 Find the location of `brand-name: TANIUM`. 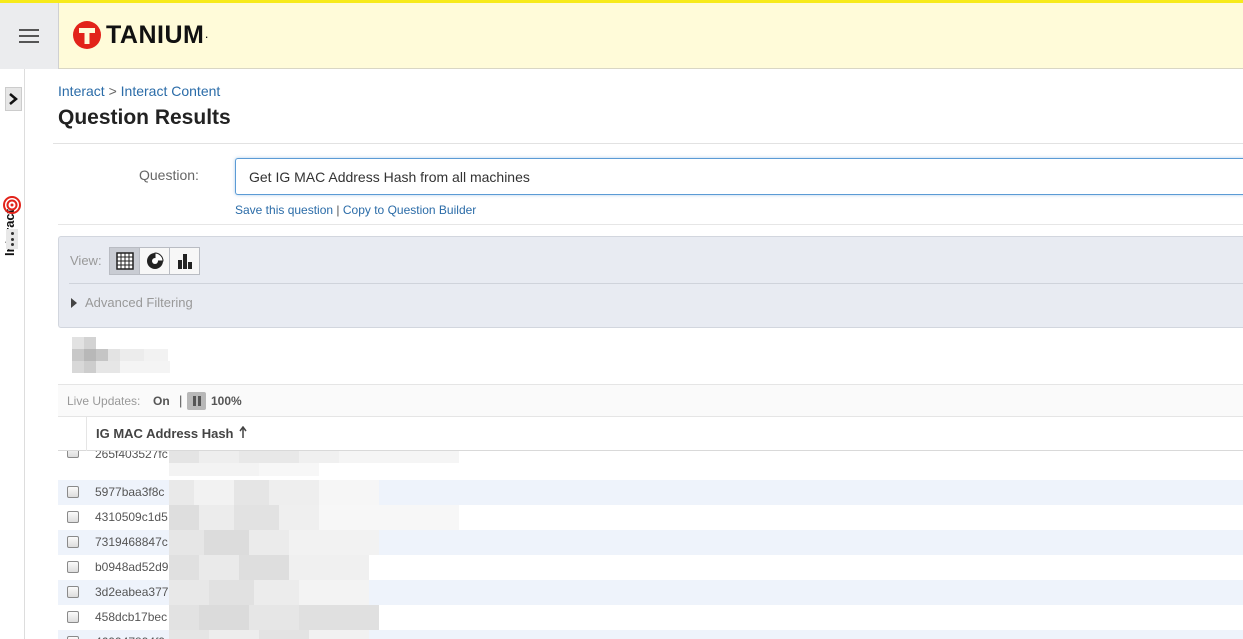

brand-name: TANIUM is located at coordinates (155, 34).